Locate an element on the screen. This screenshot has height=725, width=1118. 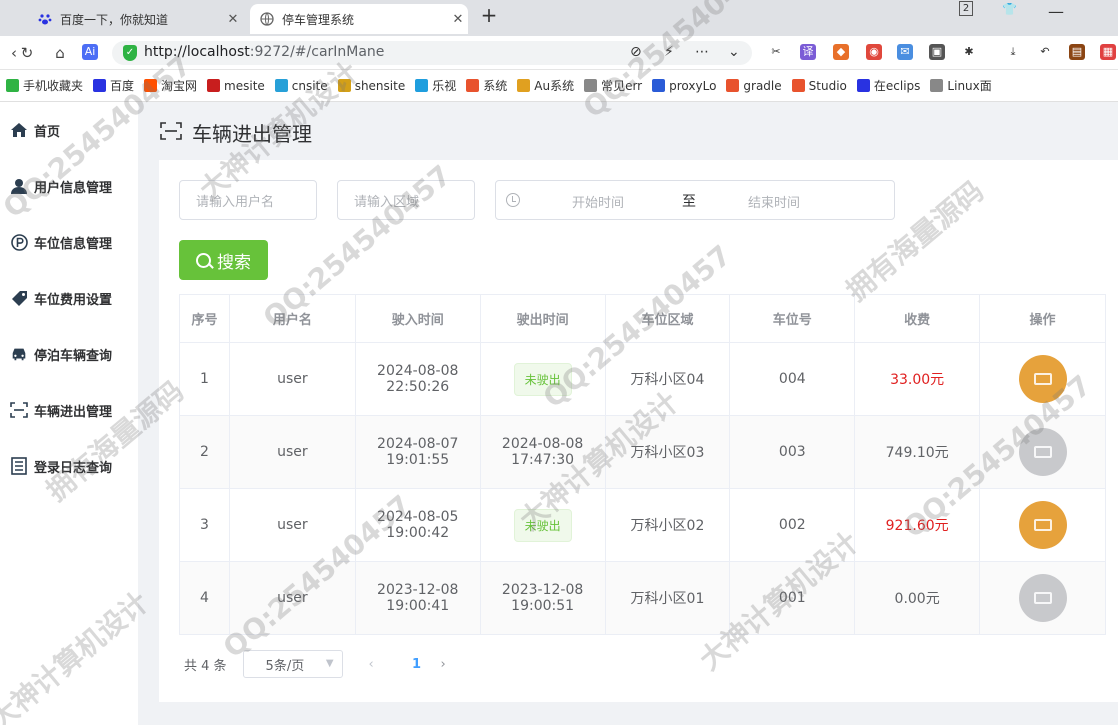
sidebar-item-vehicle-inout: 车辆进出管理 is located at coordinates (69, 410).